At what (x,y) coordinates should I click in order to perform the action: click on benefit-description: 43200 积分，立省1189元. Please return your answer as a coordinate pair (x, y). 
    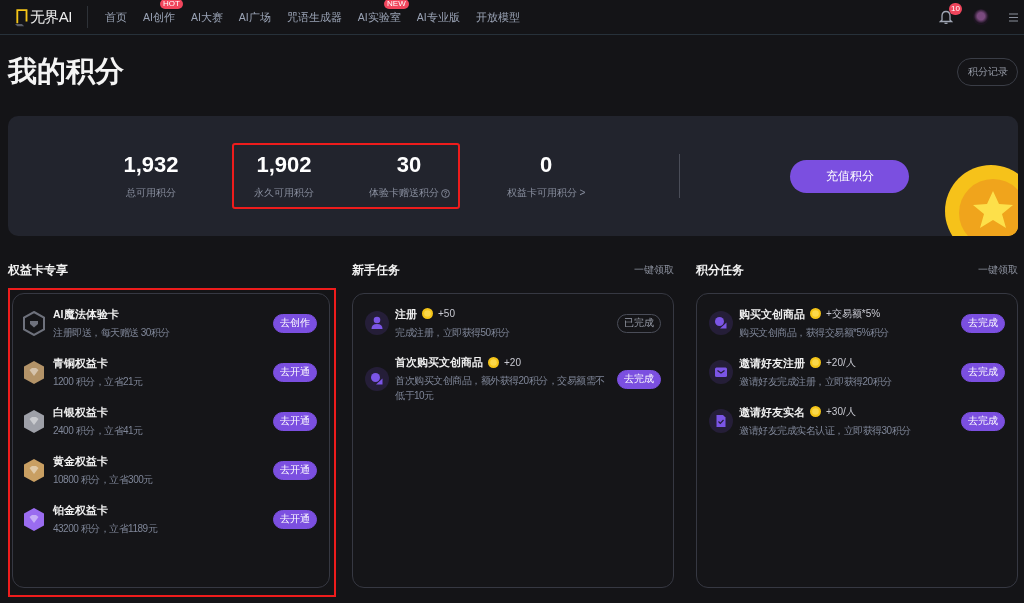
    Looking at the image, I should click on (106, 528).